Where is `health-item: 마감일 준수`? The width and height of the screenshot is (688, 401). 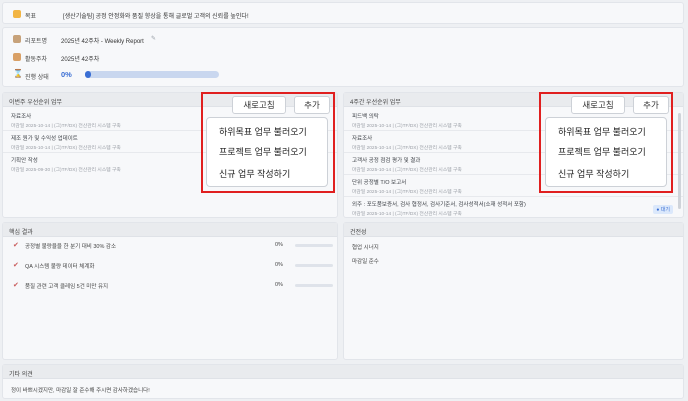
health-item: 마감일 준수 is located at coordinates (365, 262).